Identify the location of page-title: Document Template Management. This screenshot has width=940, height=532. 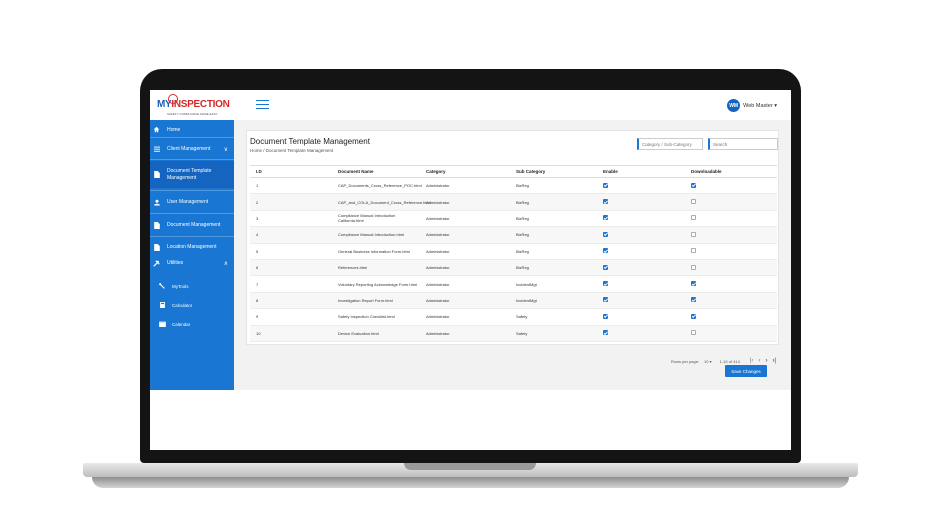
(310, 141).